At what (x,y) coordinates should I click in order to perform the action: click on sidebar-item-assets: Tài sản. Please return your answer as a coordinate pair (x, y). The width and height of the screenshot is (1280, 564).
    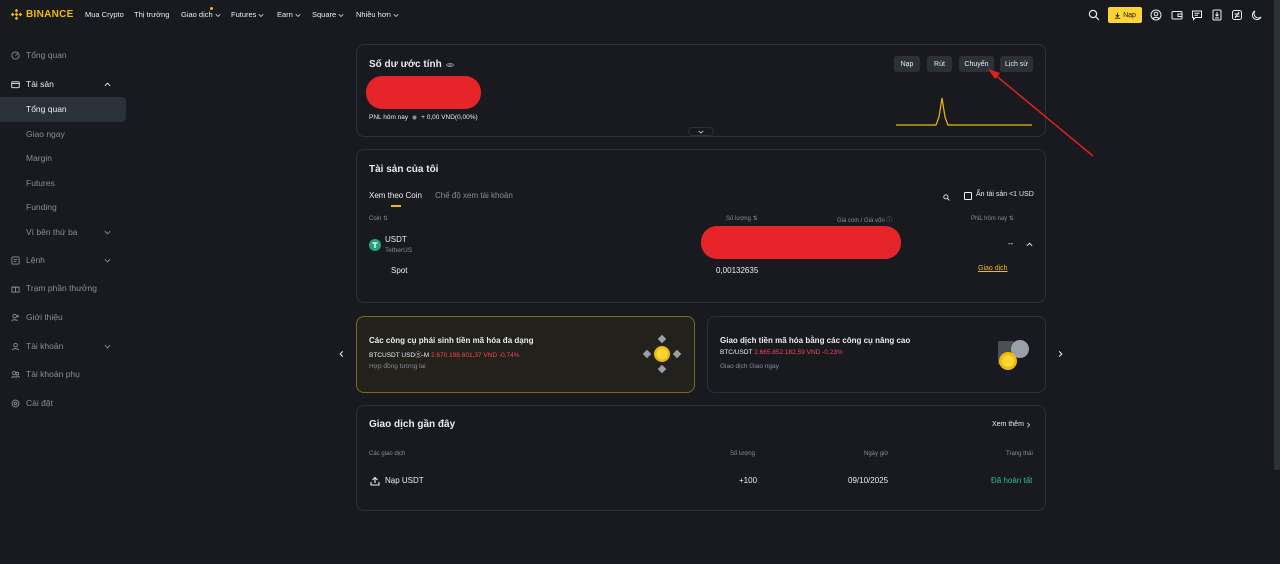
    Looking at the image, I should click on (32, 84).